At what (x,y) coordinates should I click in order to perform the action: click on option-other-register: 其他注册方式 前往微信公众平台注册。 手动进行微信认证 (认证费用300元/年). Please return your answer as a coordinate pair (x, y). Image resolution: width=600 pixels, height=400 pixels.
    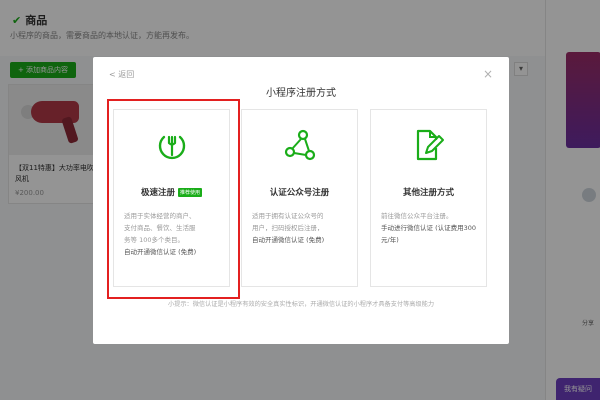
    Looking at the image, I should click on (428, 198).